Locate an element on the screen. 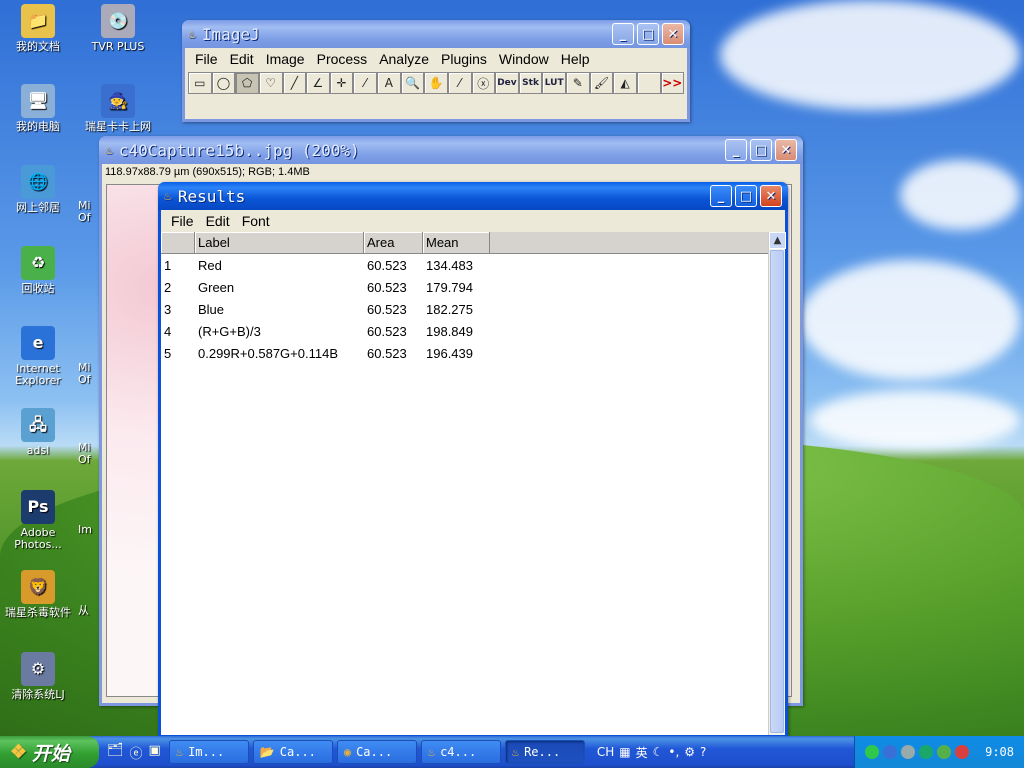 The image size is (1024, 768). show-desktop-icon: 🗂 is located at coordinates (115, 752).